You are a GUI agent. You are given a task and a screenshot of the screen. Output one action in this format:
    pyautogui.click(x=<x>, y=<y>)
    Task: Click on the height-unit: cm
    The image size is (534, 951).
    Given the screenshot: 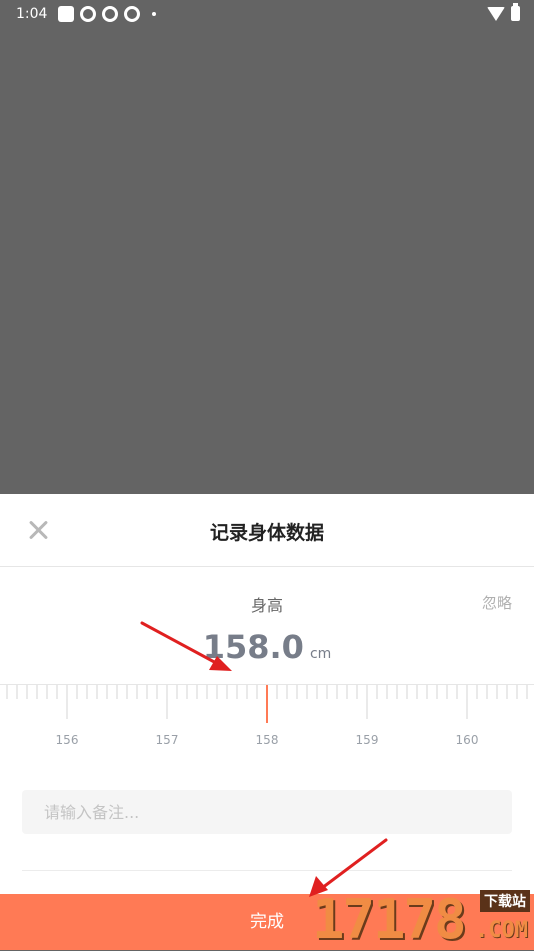 What is the action you would take?
    pyautogui.click(x=320, y=654)
    